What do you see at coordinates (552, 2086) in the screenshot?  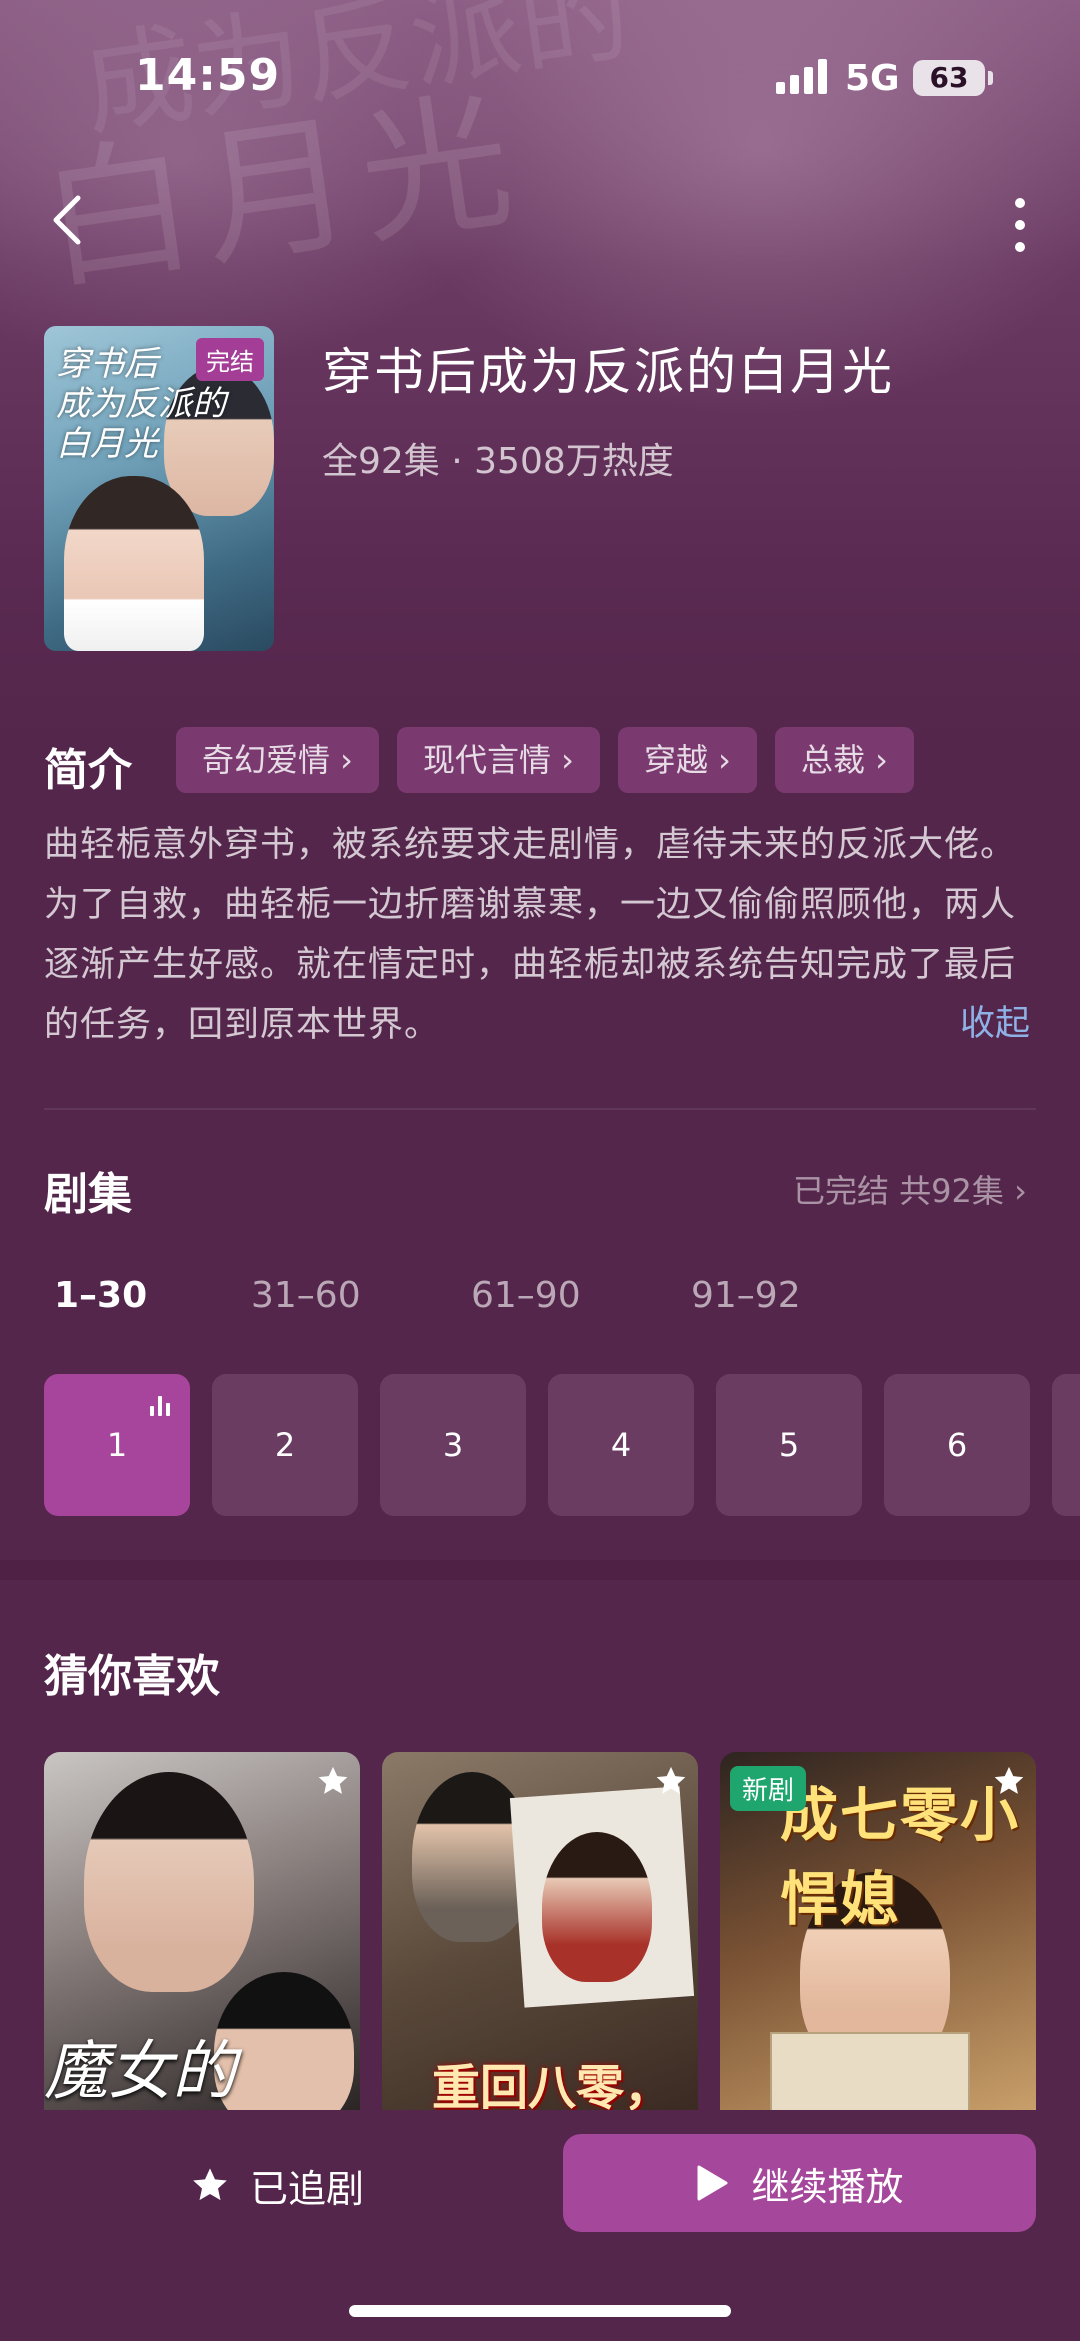 I see `card-title-art: 重回八零，` at bounding box center [552, 2086].